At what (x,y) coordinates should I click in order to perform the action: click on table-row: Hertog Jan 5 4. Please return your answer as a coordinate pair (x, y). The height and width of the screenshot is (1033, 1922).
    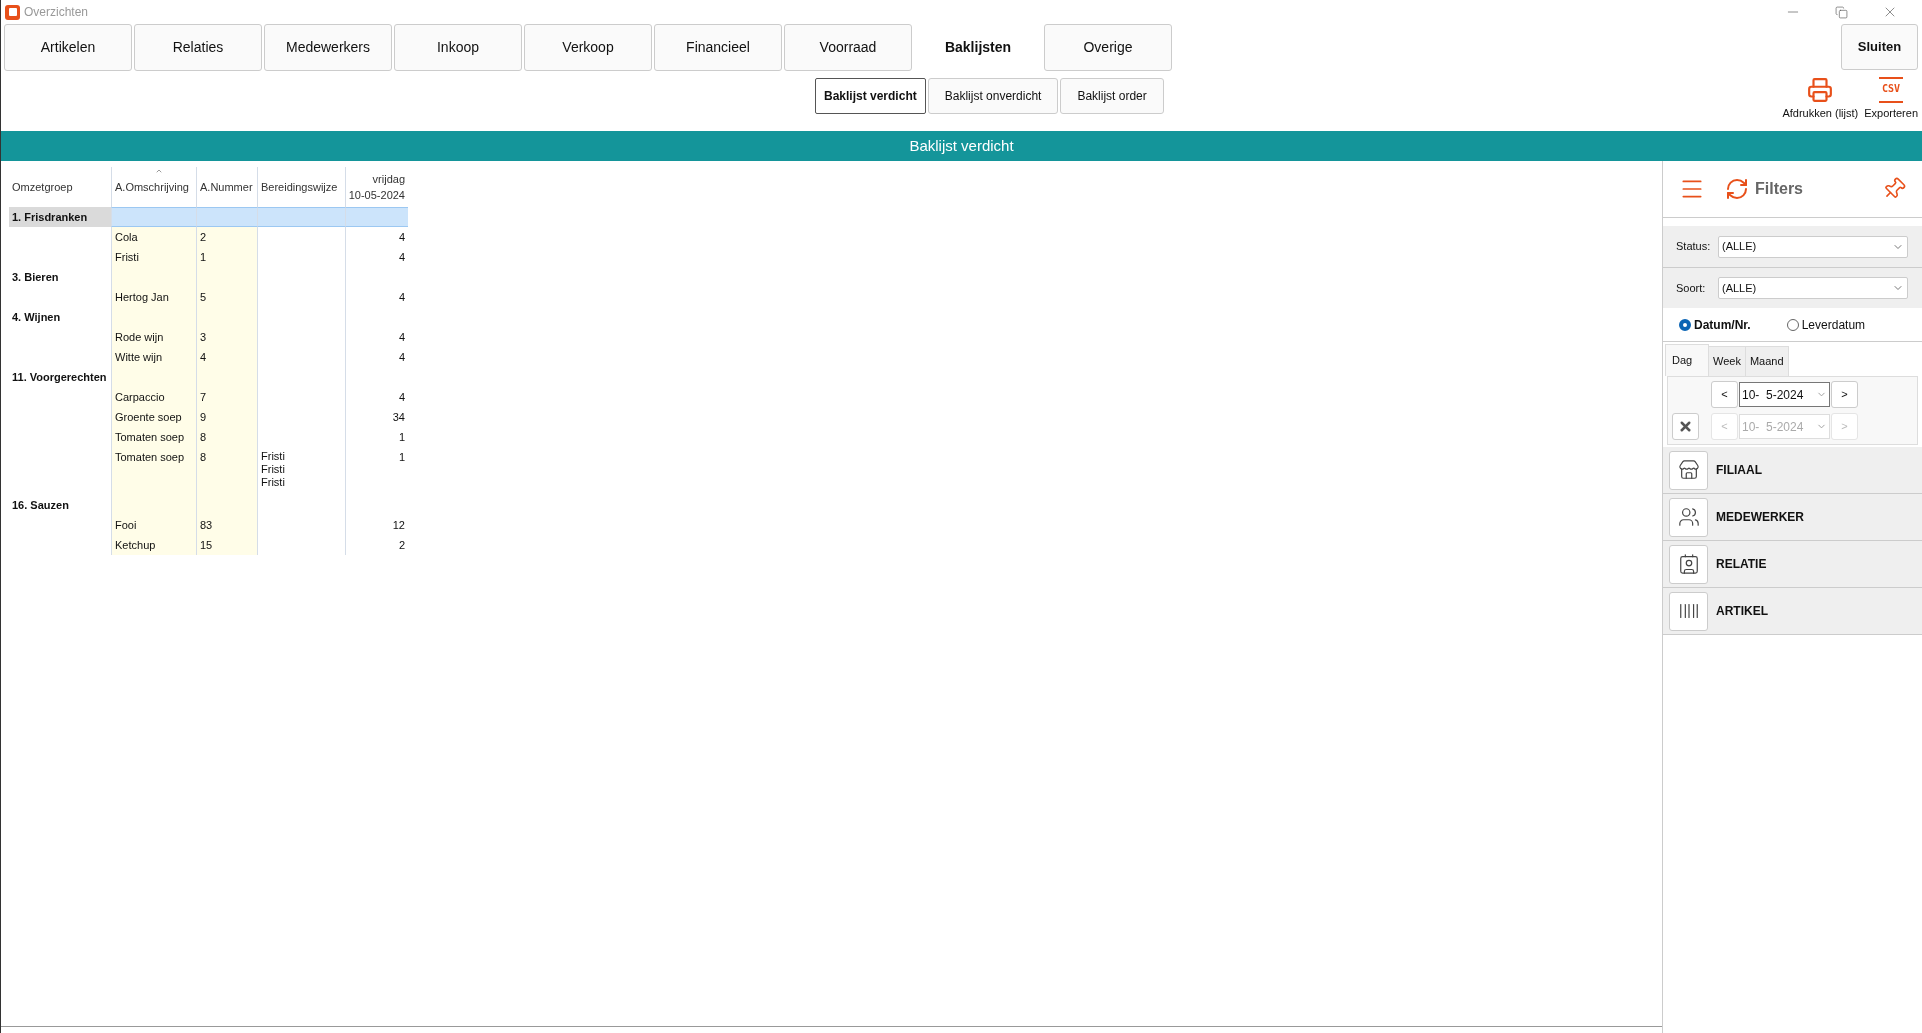
    Looking at the image, I should click on (835, 297).